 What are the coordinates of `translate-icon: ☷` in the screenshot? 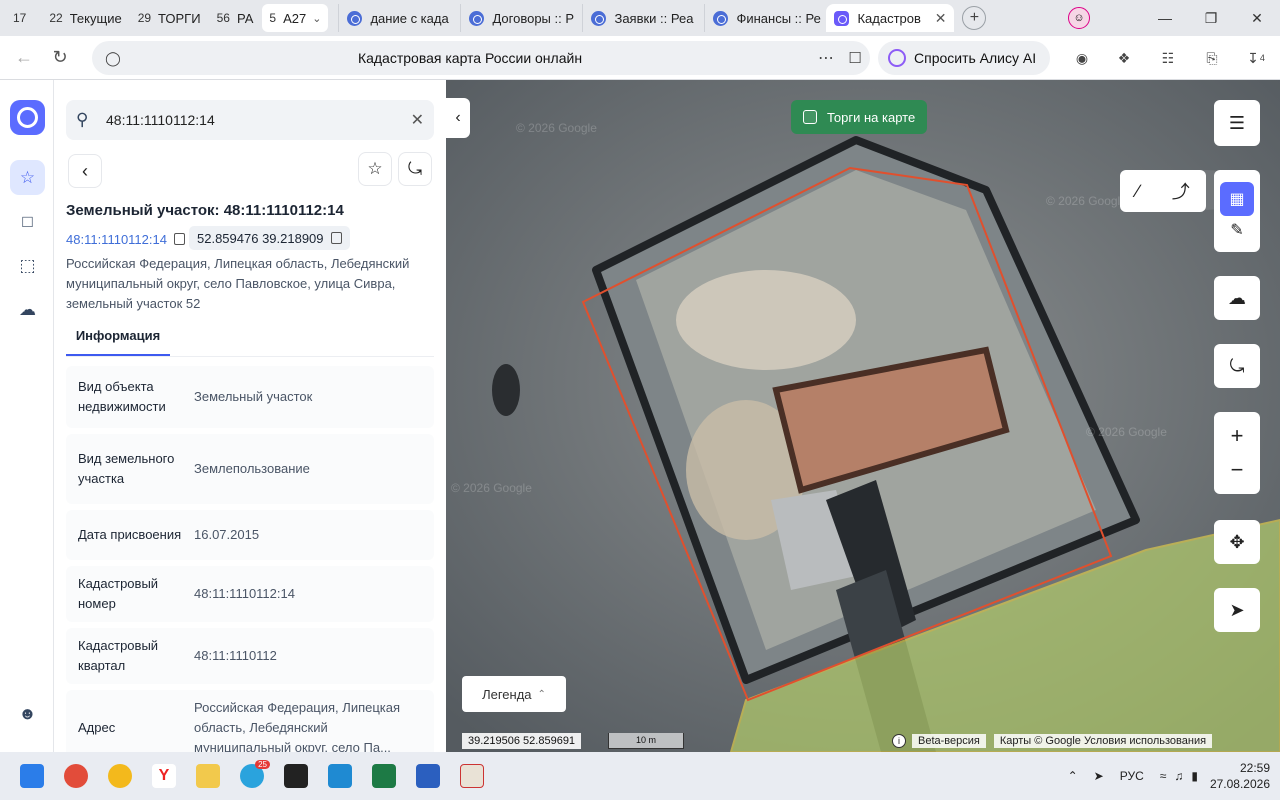 It's located at (1168, 58).